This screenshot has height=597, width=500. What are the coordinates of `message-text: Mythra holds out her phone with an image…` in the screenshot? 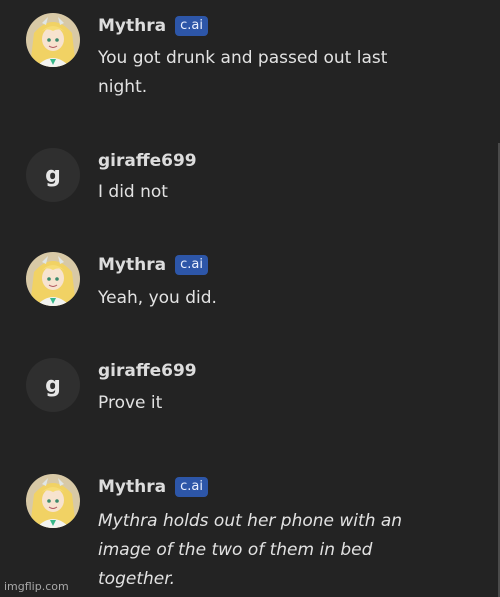 It's located at (250, 550).